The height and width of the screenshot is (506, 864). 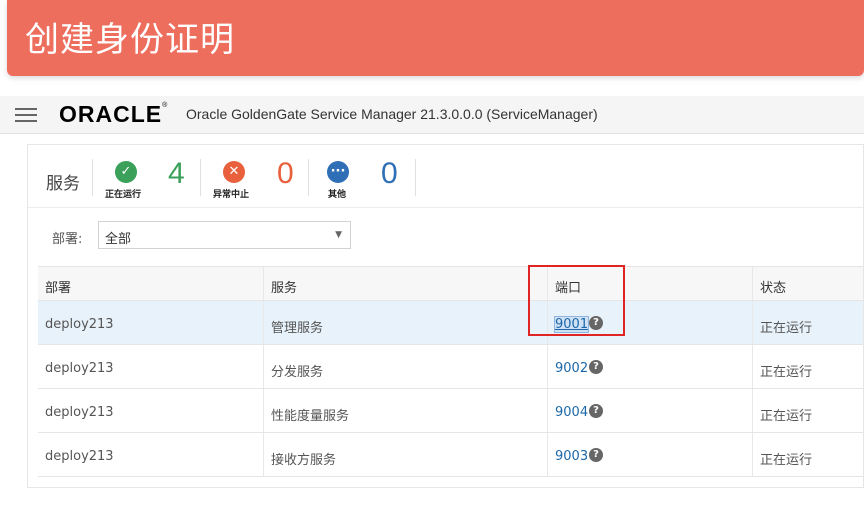 I want to click on column-header-deployment: 部署, so click(x=151, y=283).